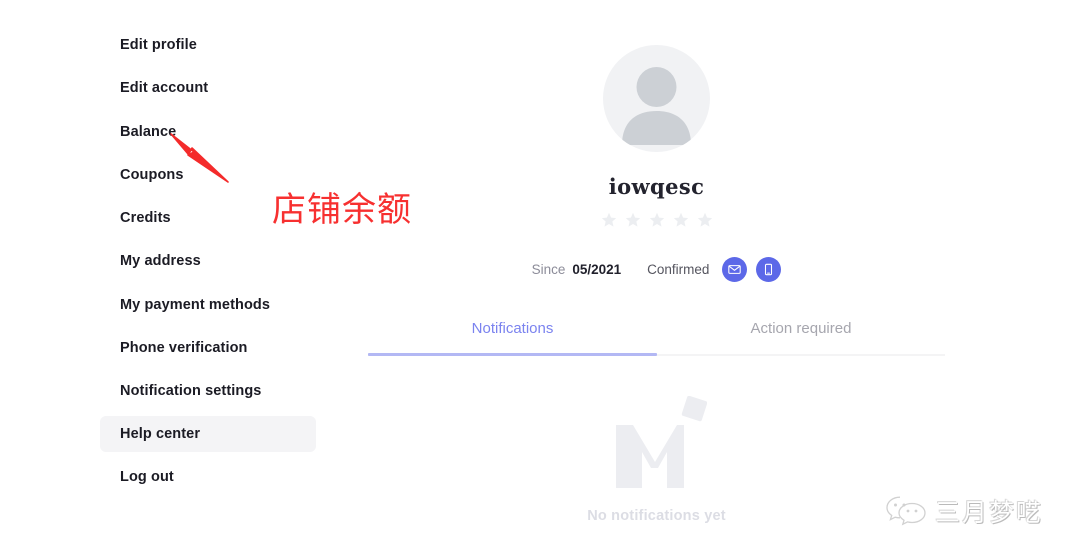  What do you see at coordinates (208, 45) in the screenshot?
I see `sidebar-item-edit-profile: Edit profile` at bounding box center [208, 45].